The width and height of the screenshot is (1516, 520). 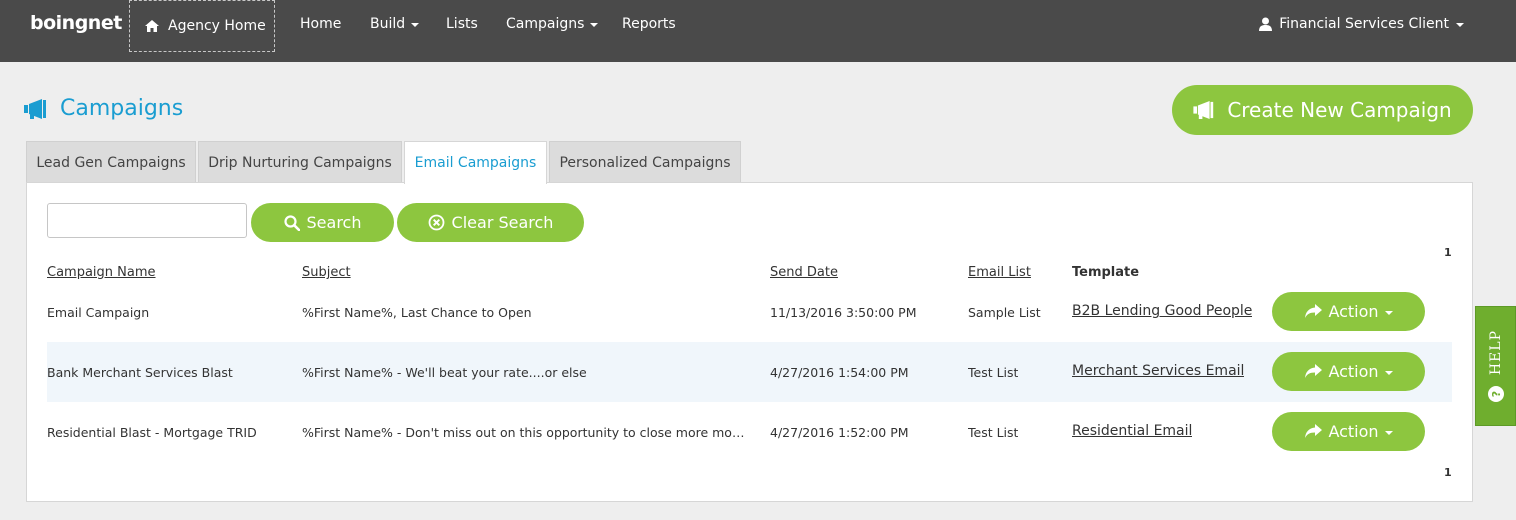 What do you see at coordinates (502, 222) in the screenshot?
I see `clear-search-label: Clear Search` at bounding box center [502, 222].